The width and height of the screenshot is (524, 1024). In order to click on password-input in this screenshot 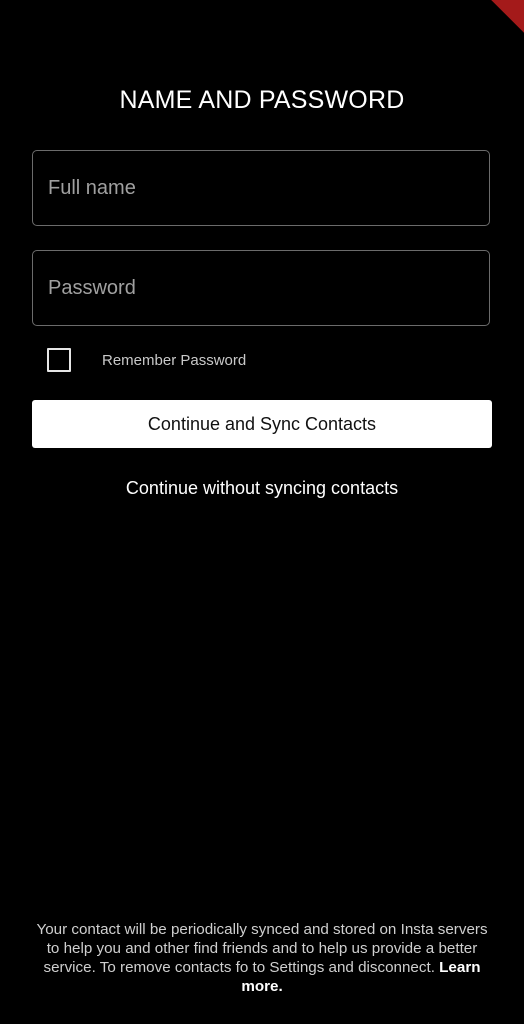, I will do `click(261, 288)`.